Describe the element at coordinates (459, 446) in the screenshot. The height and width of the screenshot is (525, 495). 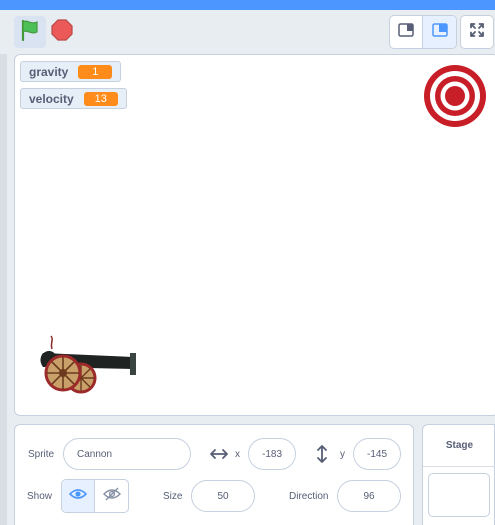
I see `stage-title: Stage` at that location.